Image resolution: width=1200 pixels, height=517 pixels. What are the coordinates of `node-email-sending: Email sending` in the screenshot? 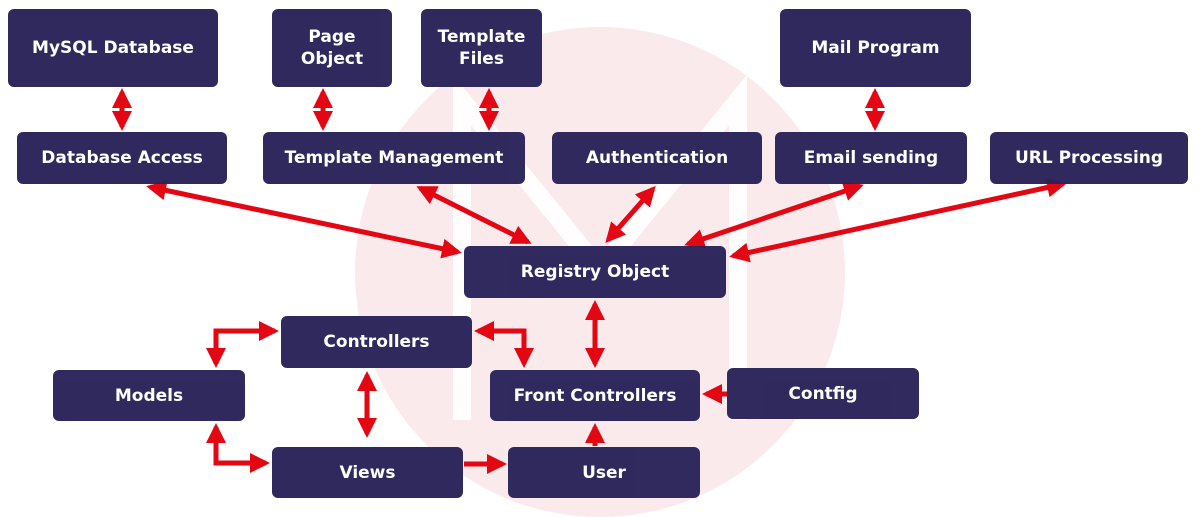 It's located at (871, 158).